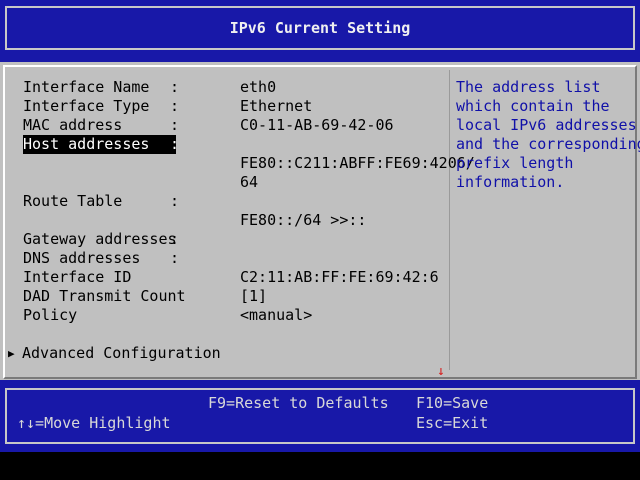 Image resolution: width=640 pixels, height=480 pixels. Describe the element at coordinates (86, 87) in the screenshot. I see `interface-name-label: Interface Name` at that location.